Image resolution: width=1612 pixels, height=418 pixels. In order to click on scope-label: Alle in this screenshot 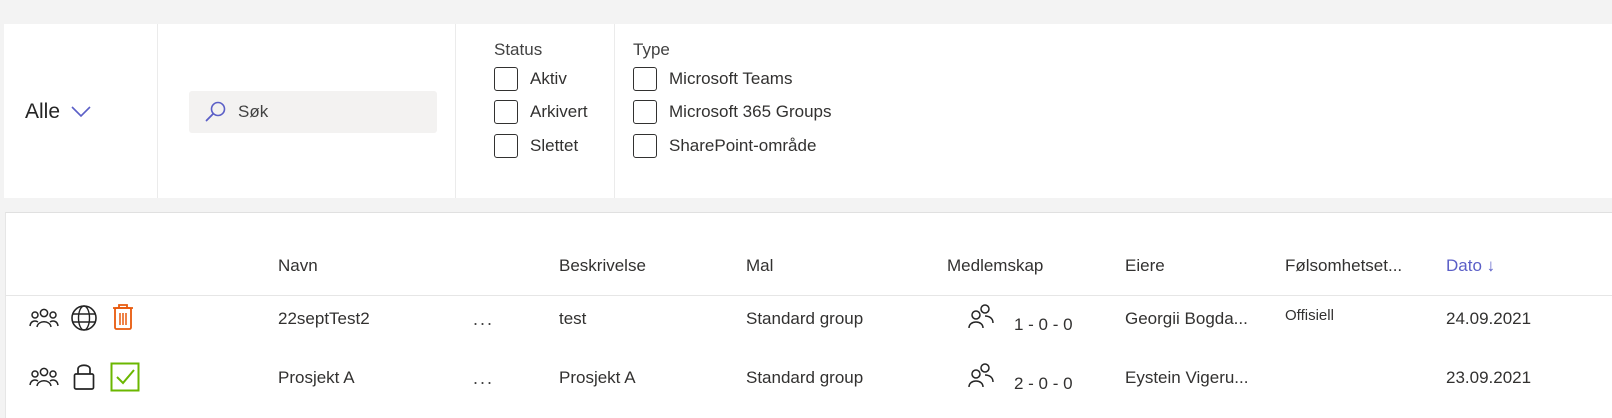, I will do `click(43, 111)`.